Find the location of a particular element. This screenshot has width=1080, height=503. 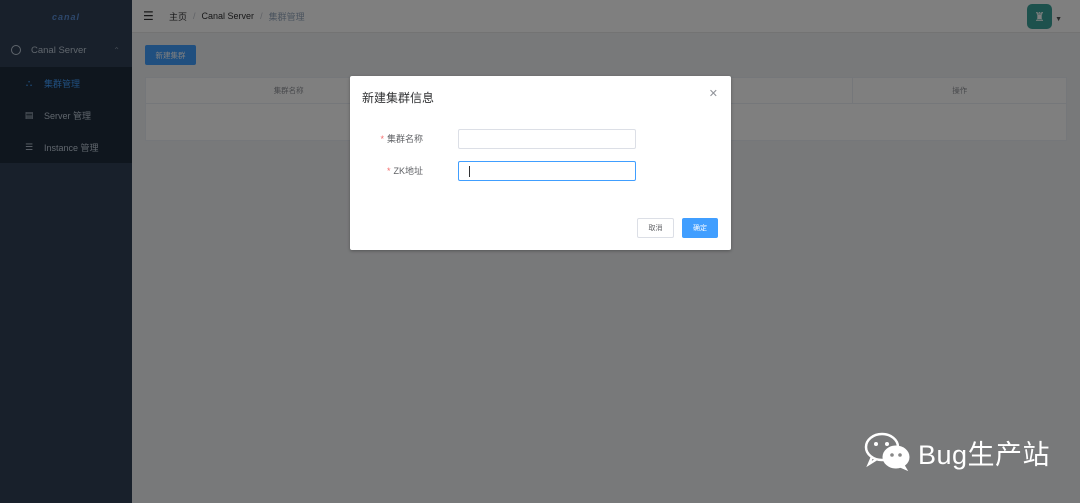

close-icon: ✕ is located at coordinates (713, 93).